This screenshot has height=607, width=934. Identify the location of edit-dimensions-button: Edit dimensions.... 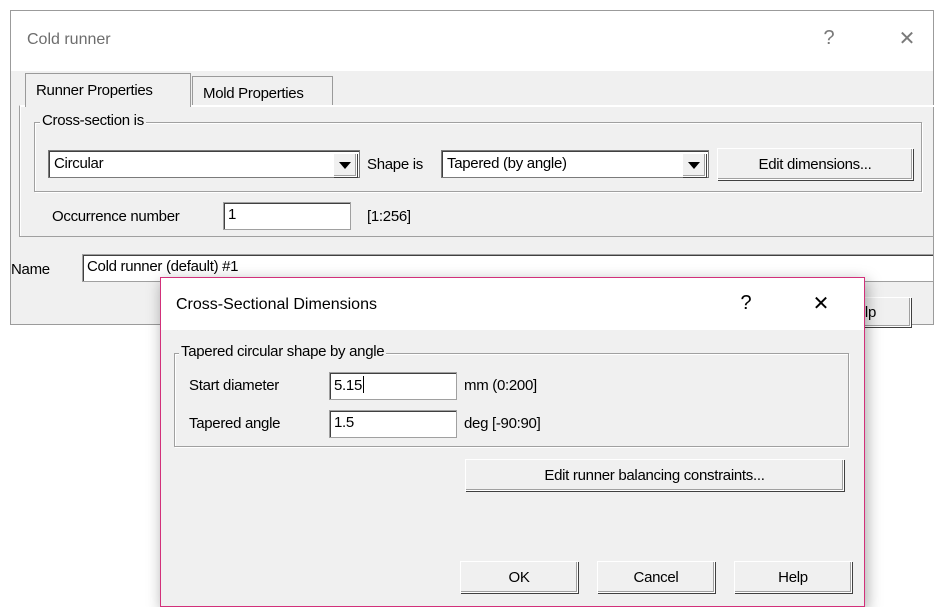
(815, 164).